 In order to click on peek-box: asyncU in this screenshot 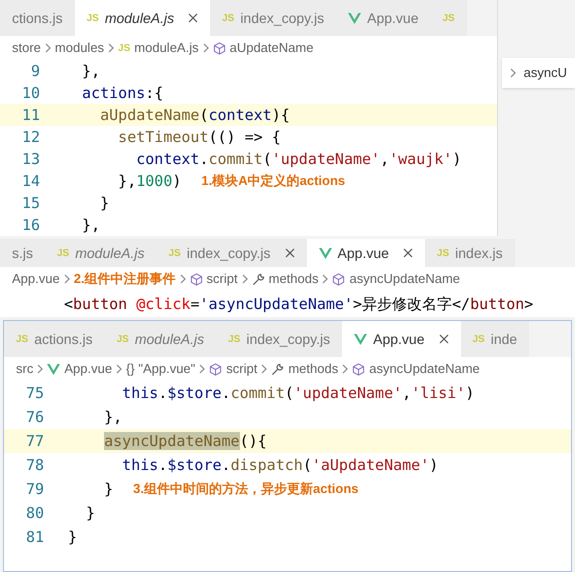, I will do `click(538, 73)`.